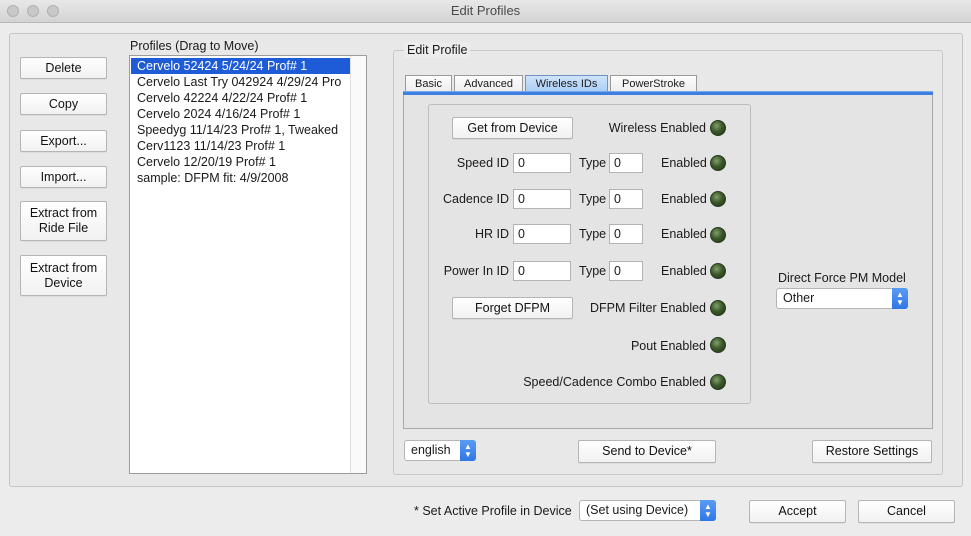 This screenshot has height=536, width=971. Describe the element at coordinates (626, 234) in the screenshot. I see `hr-type-input: 0` at that location.